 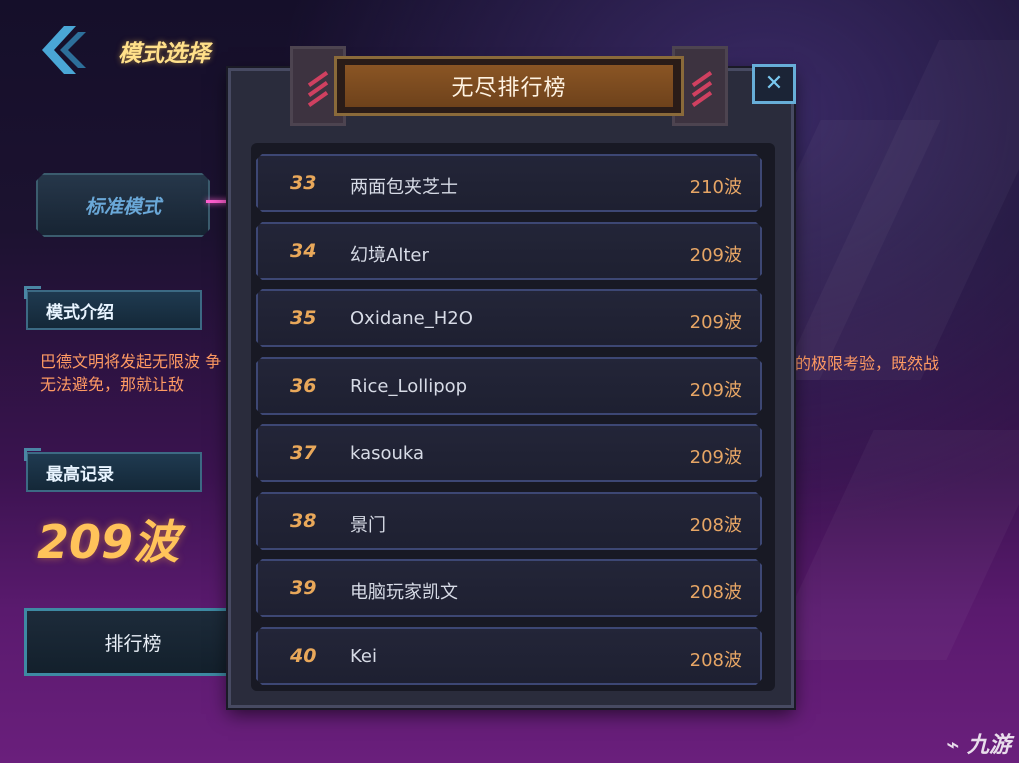 I want to click on mode-tab-label: 标准模式, so click(x=122, y=206).